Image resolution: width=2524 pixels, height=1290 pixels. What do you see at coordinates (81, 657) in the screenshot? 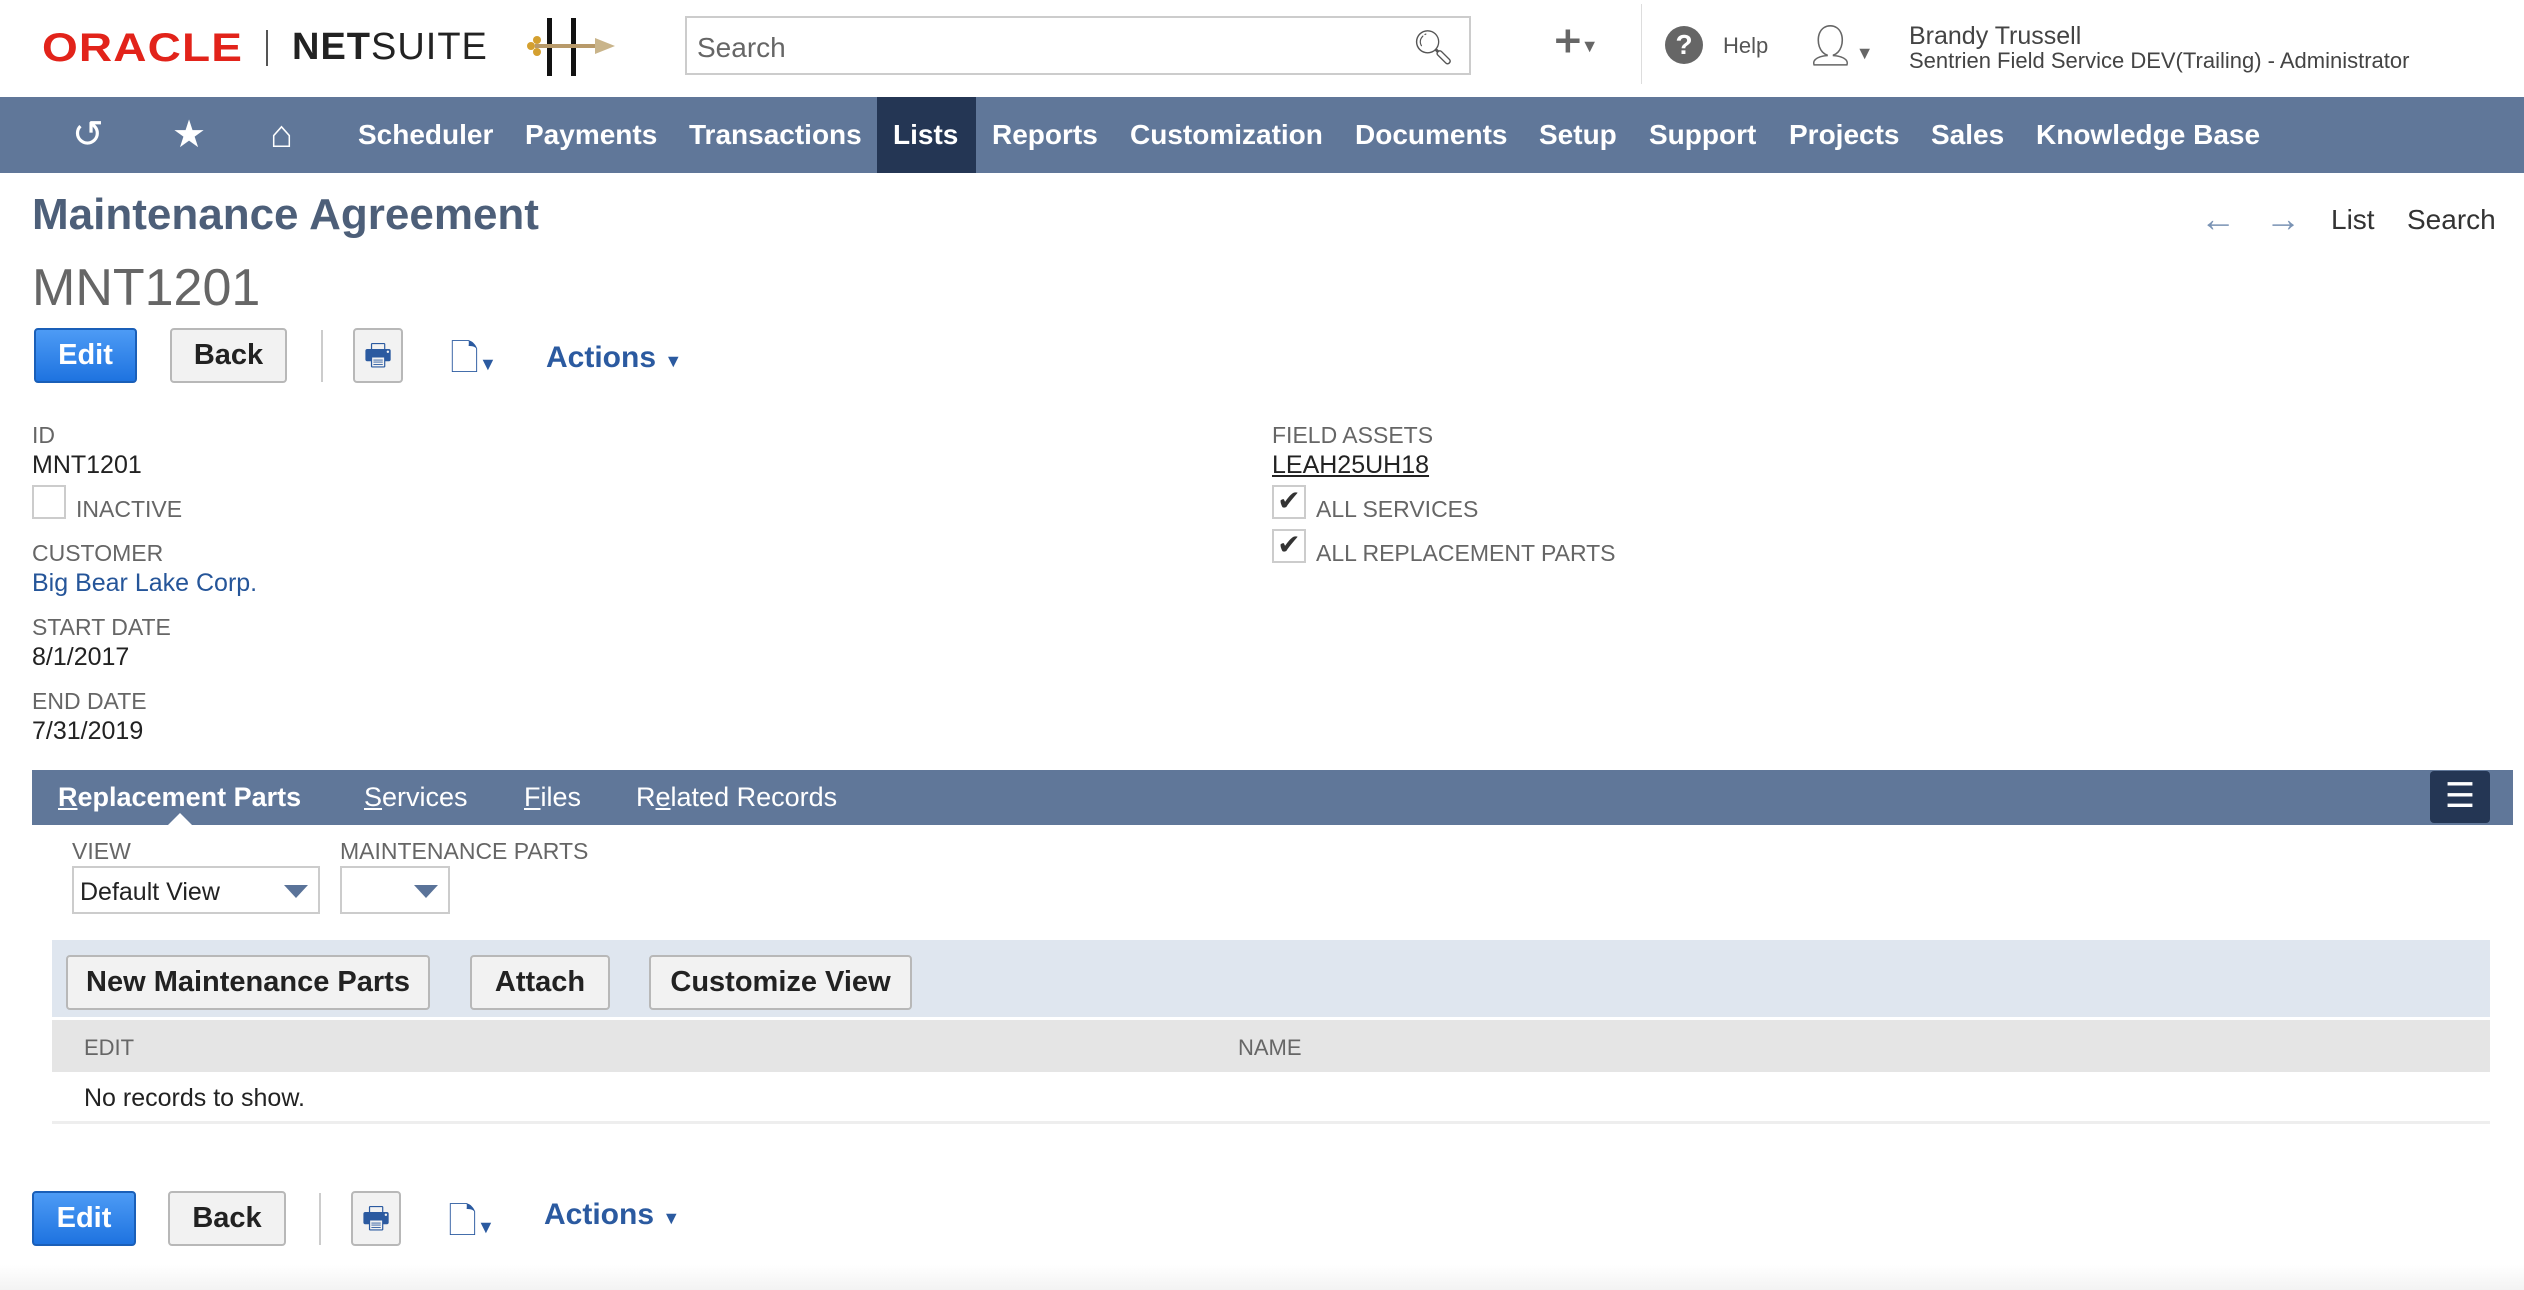
I see `start-date-value: 8/1/2017` at bounding box center [81, 657].